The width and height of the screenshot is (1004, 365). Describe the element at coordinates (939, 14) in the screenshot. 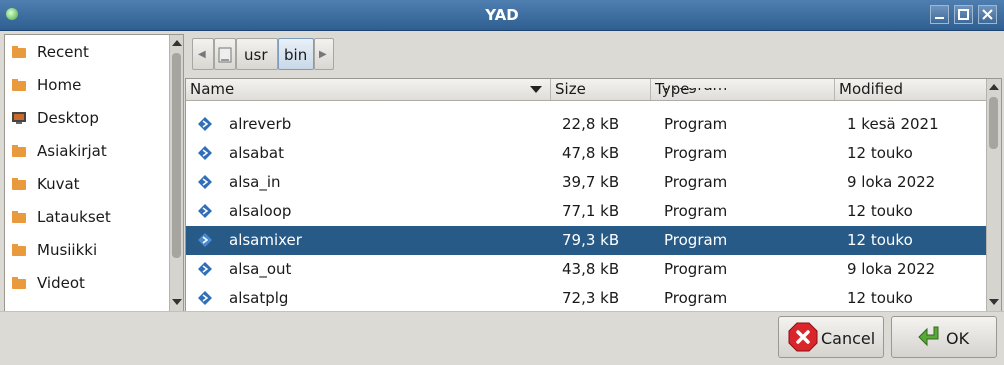

I see `minimize-button` at that location.